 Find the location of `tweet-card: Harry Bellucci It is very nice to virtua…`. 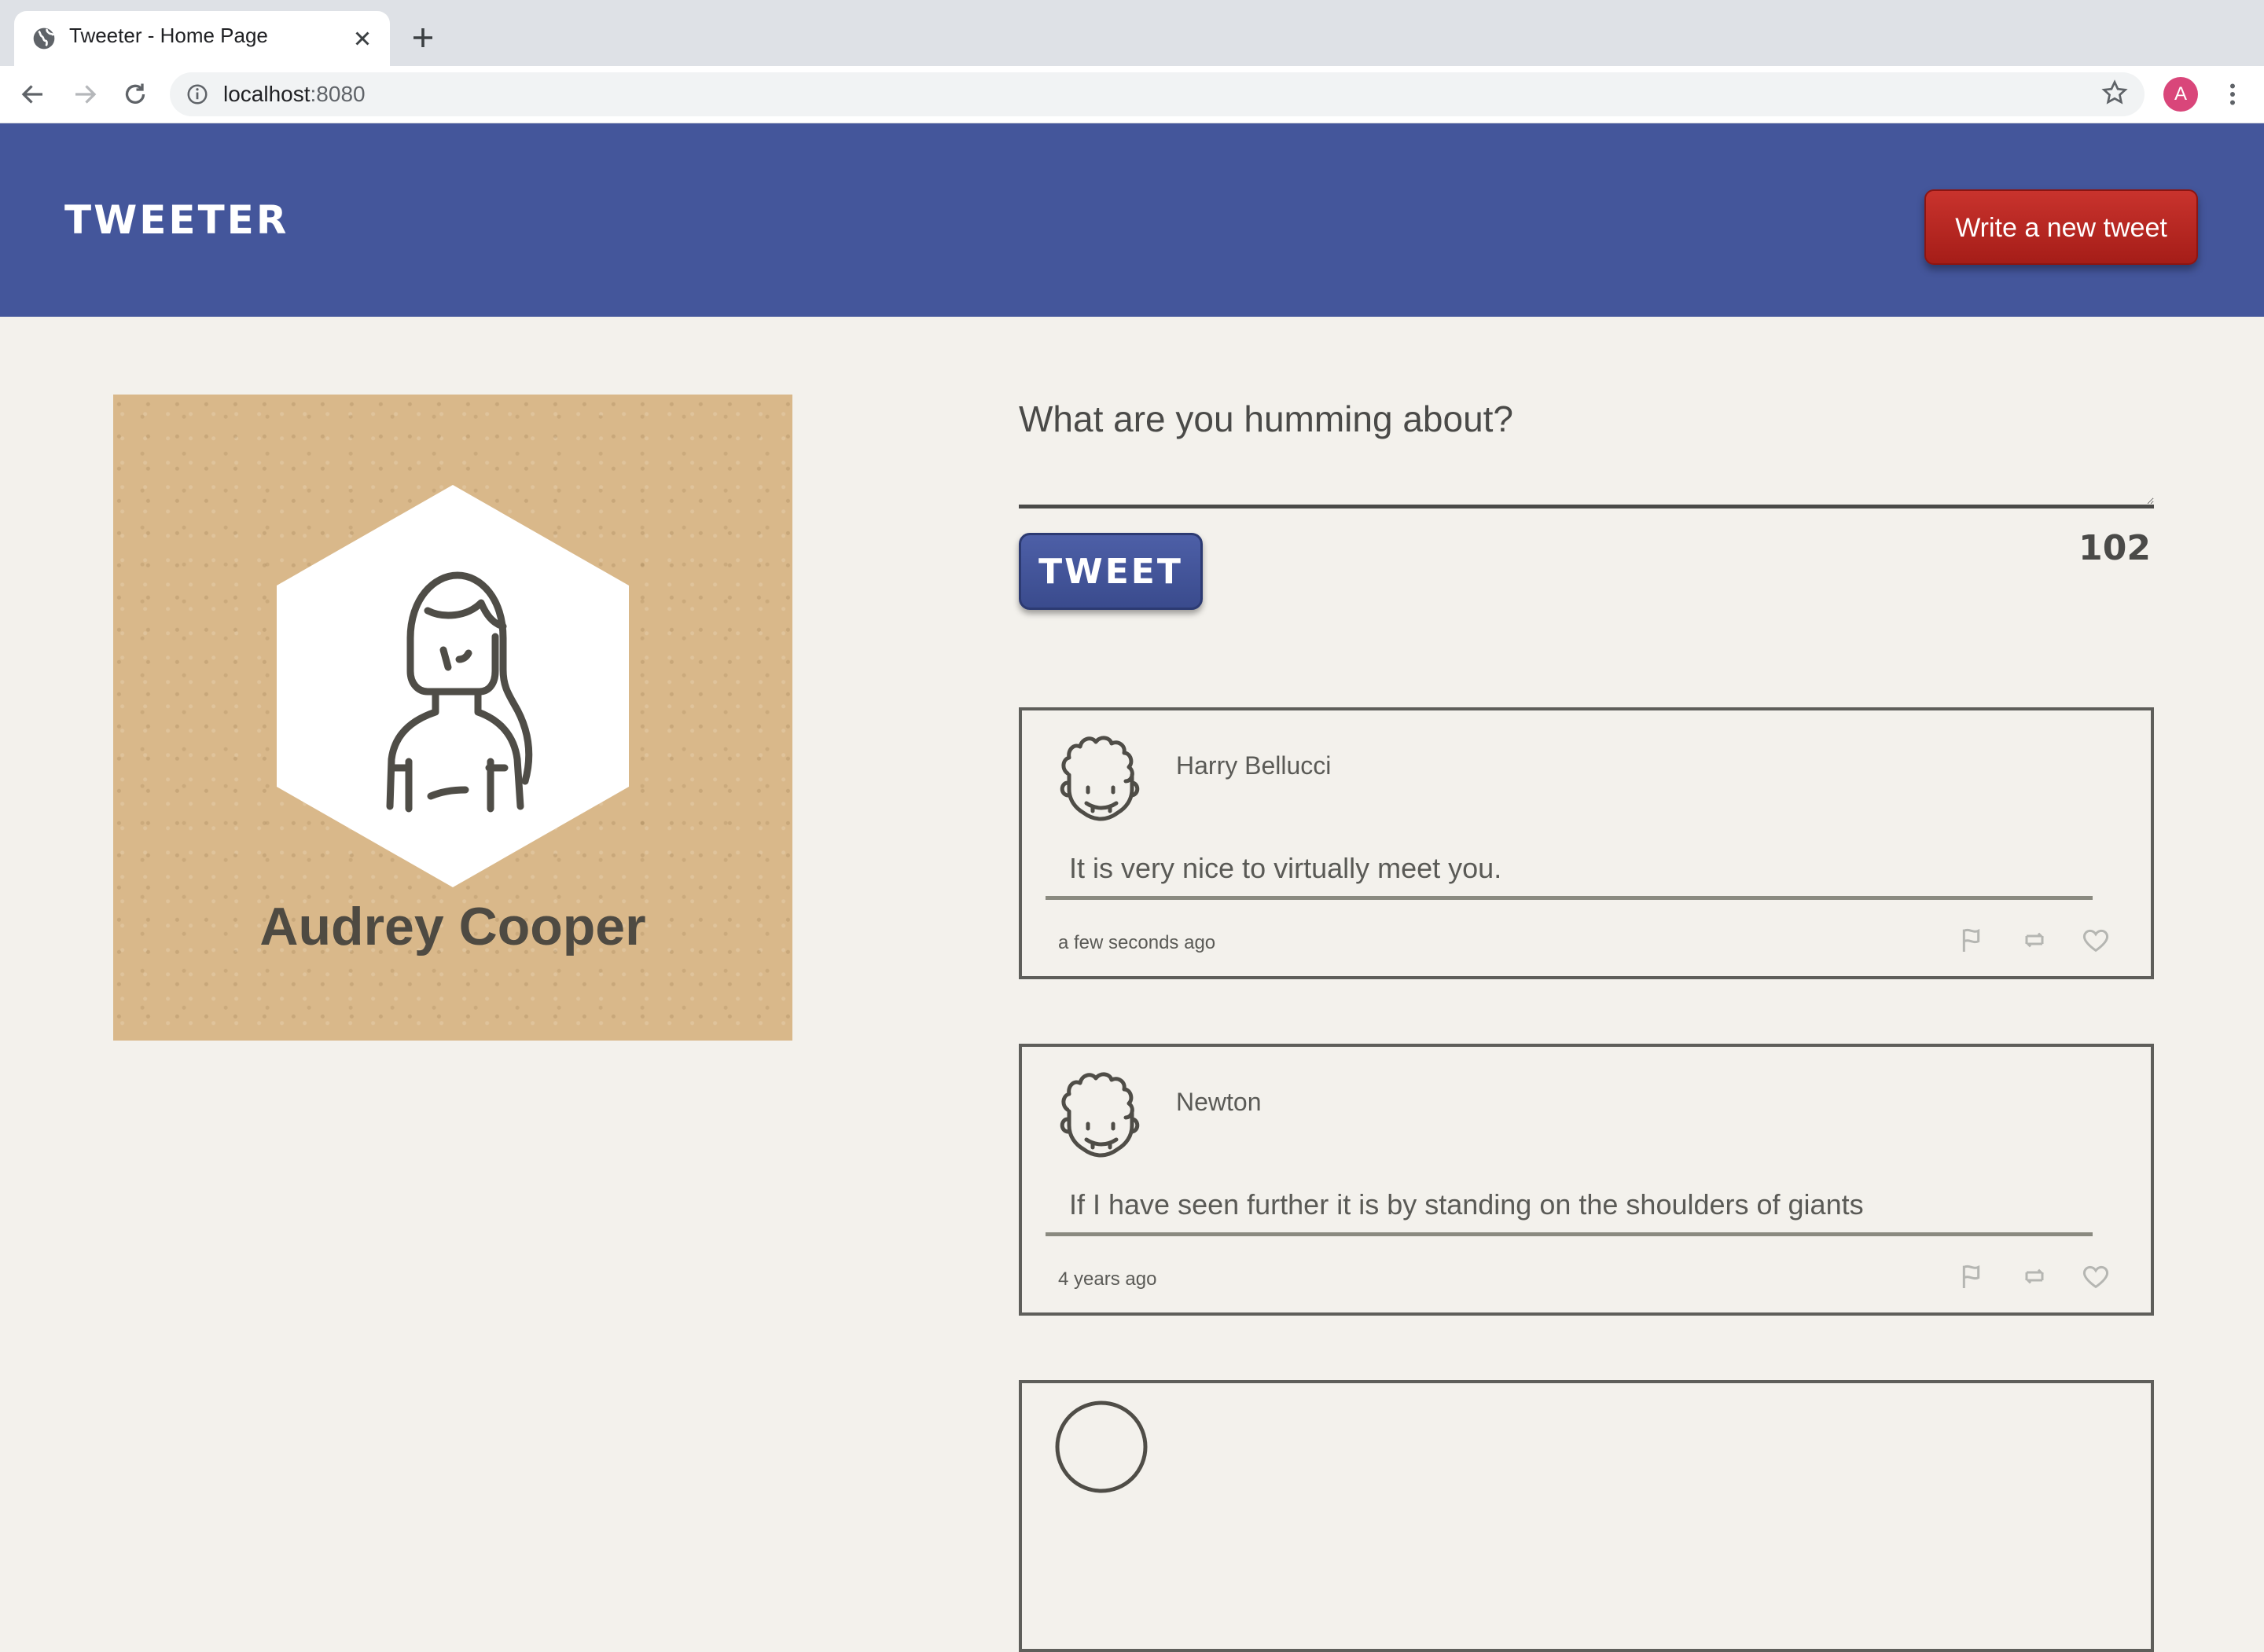

tweet-card: Harry Bellucci It is very nice to virtua… is located at coordinates (1586, 843).